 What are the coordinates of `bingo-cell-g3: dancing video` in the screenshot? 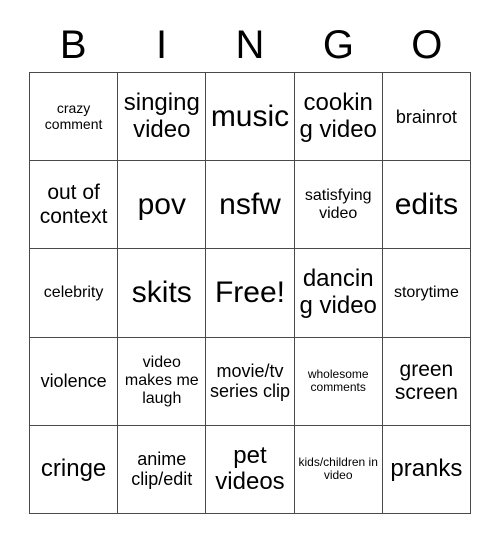 It's located at (338, 293).